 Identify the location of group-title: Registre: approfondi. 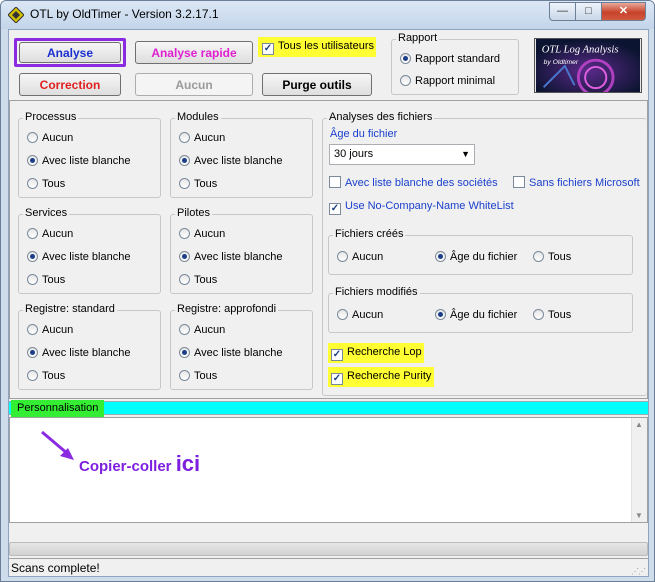
(227, 309).